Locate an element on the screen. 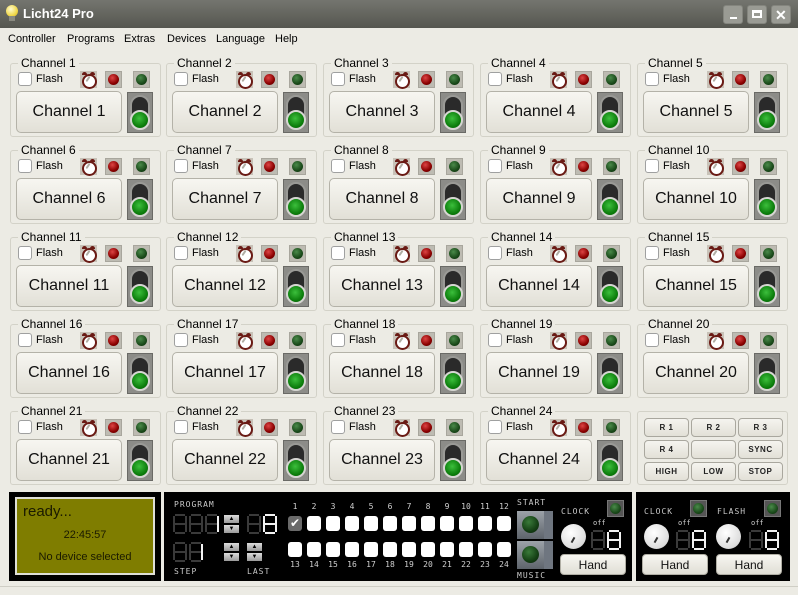 The width and height of the screenshot is (798, 595). menu-controller: Controller is located at coordinates (32, 39).